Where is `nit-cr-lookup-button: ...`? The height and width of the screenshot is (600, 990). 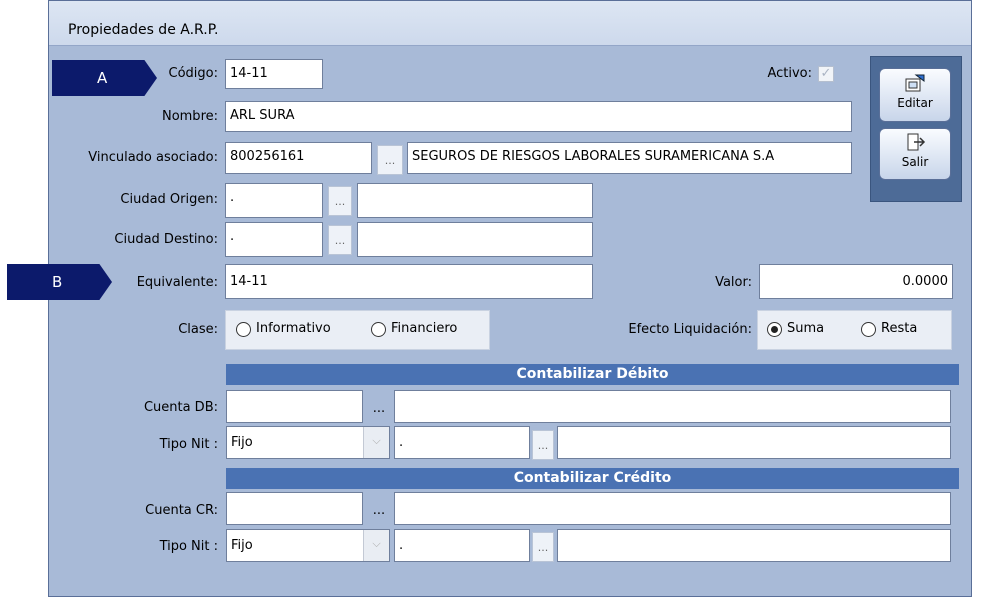
nit-cr-lookup-button: ... is located at coordinates (543, 547).